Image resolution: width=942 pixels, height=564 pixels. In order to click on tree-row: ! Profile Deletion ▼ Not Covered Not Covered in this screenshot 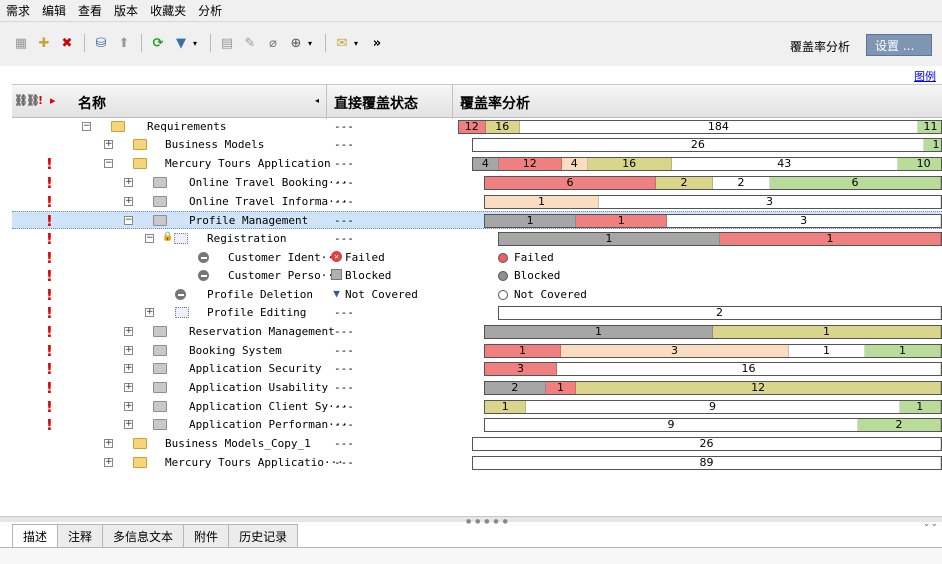, I will do `click(477, 295)`.